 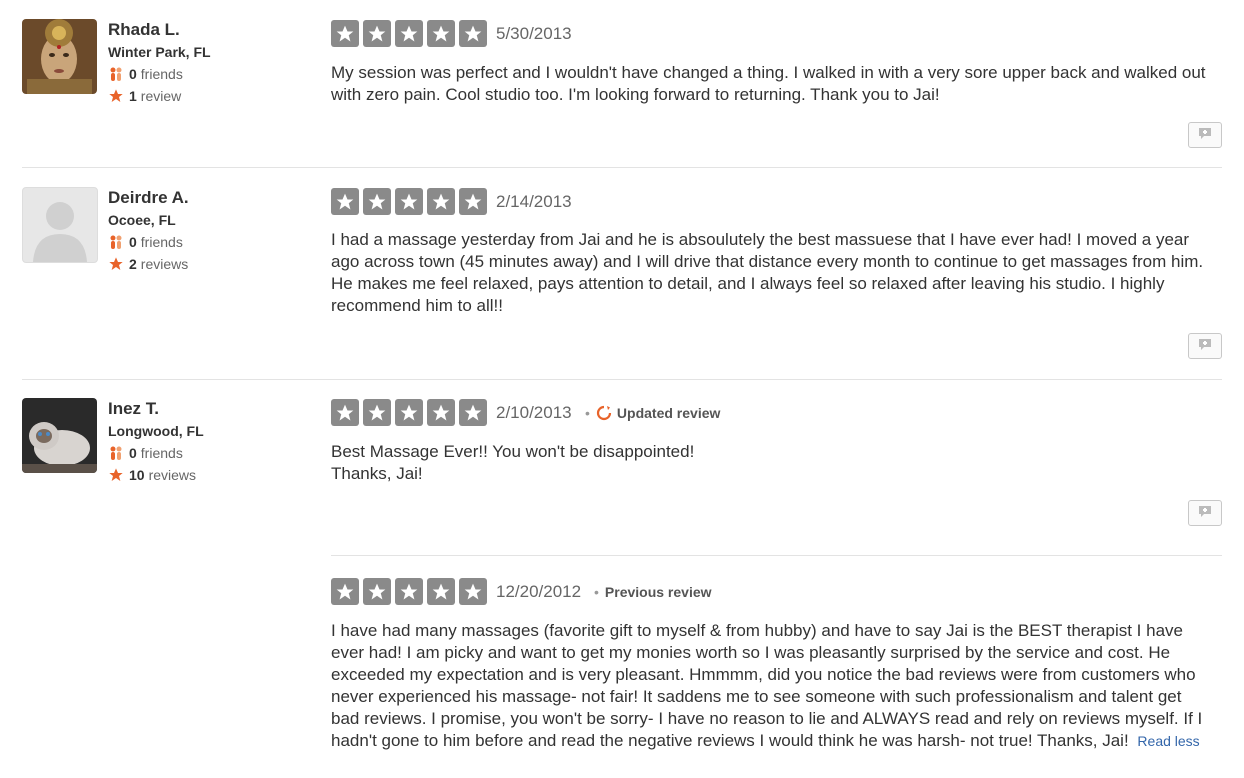 I want to click on reviews-count: 1 review, so click(x=144, y=96).